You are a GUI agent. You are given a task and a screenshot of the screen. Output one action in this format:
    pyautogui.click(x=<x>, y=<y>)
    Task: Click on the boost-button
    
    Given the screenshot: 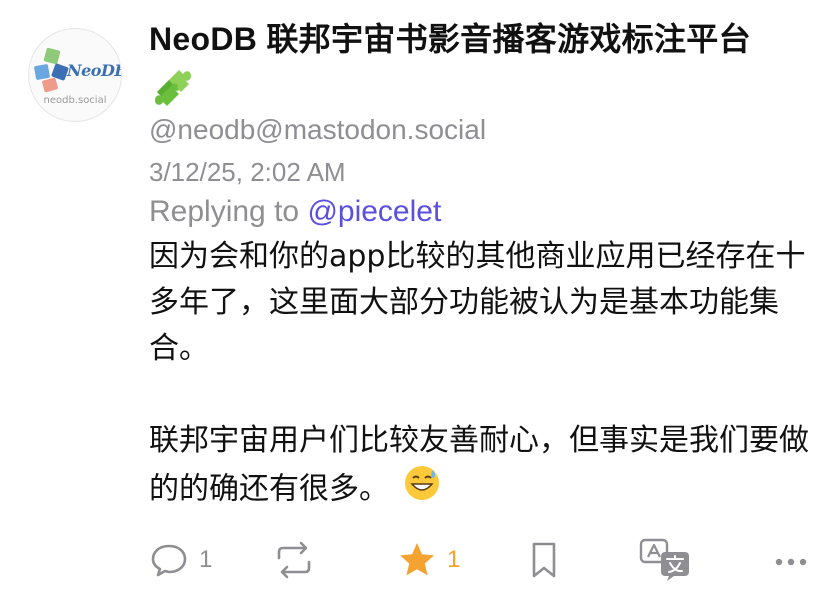 What is the action you would take?
    pyautogui.click(x=294, y=560)
    